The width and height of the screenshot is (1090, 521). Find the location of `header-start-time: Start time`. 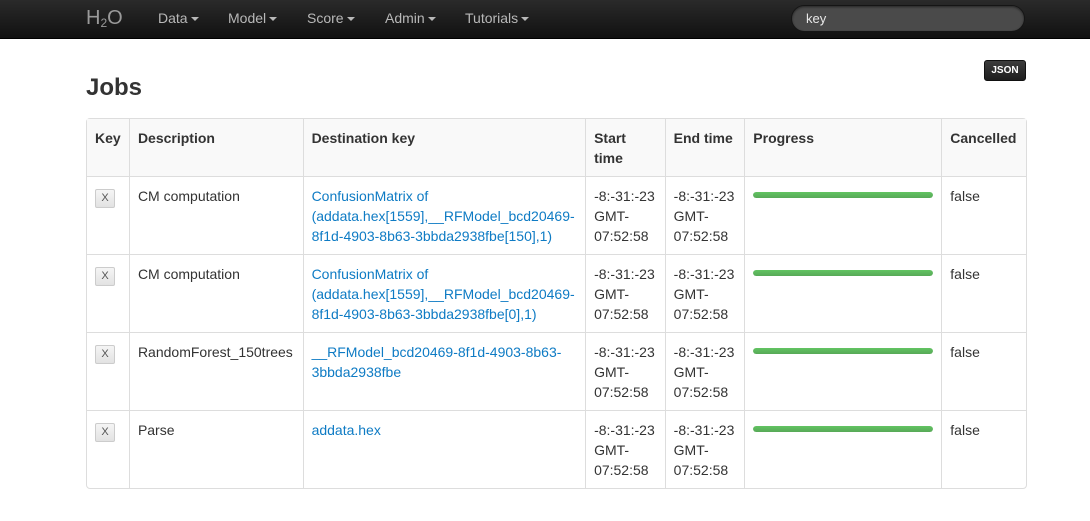

header-start-time: Start time is located at coordinates (625, 147).